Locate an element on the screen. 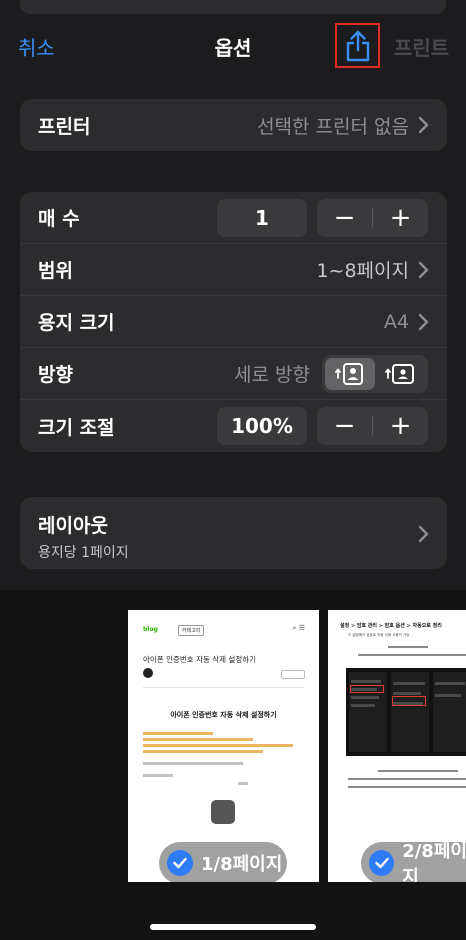 The height and width of the screenshot is (940, 466). navigation-bar: 취소 옵션 프린트 is located at coordinates (233, 45).